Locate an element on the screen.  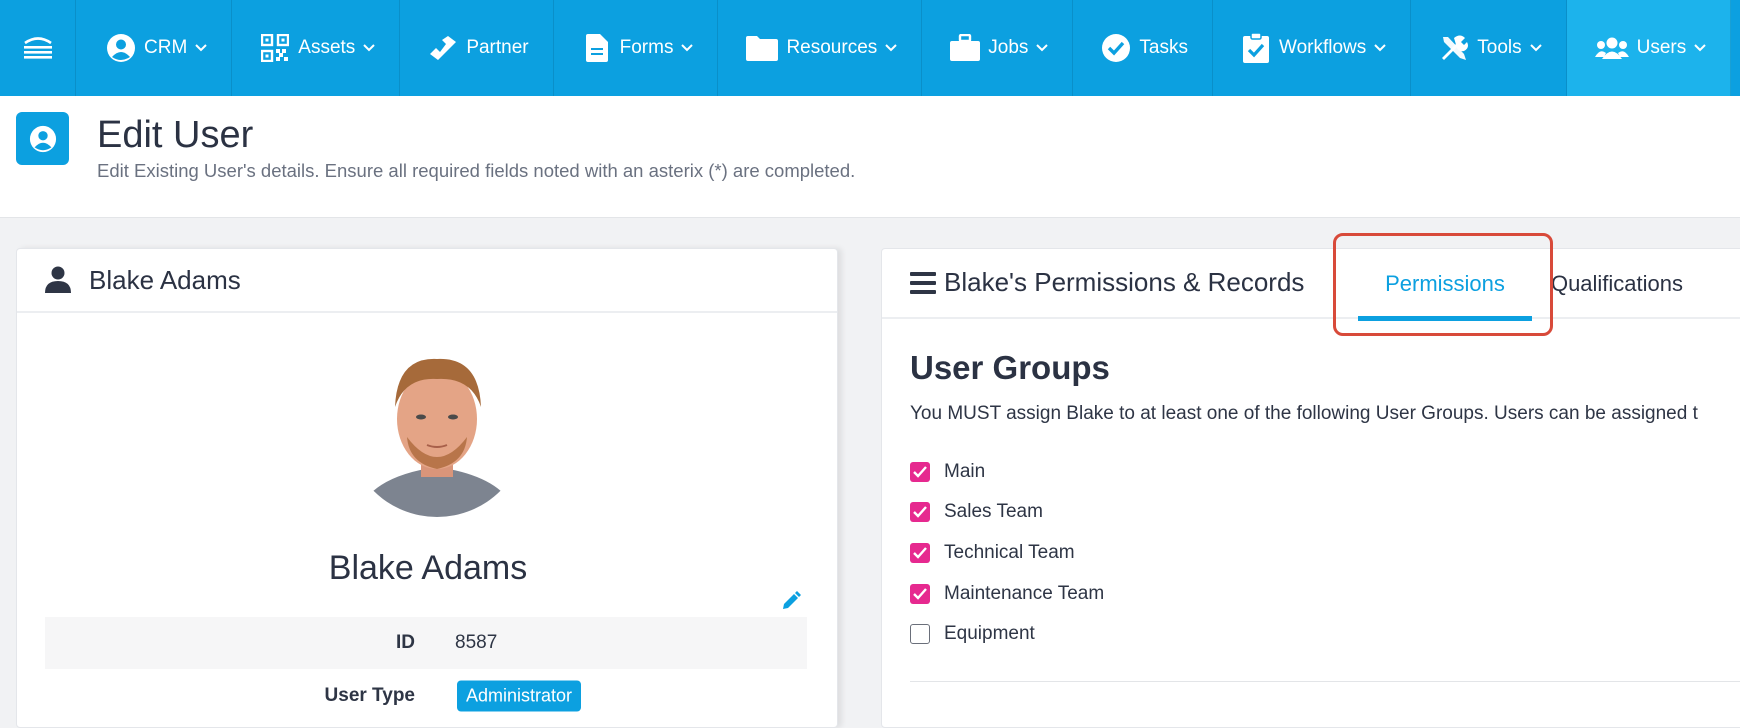
permissions-card-title: Blake's Permissions & Records is located at coordinates (1107, 282).